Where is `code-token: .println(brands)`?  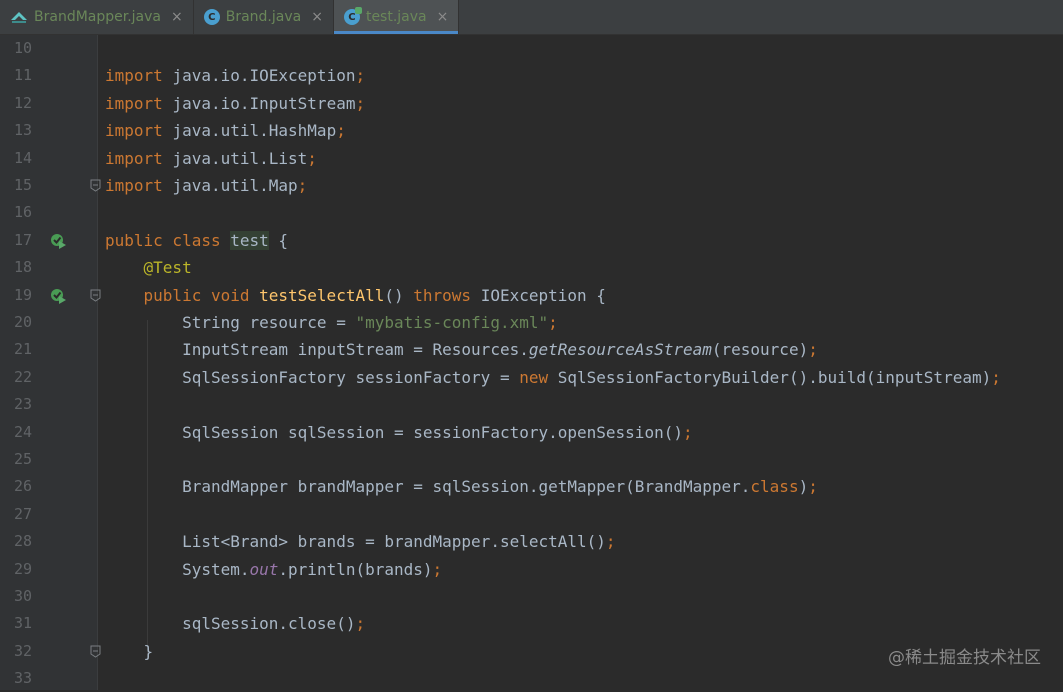
code-token: .println(brands) is located at coordinates (355, 569).